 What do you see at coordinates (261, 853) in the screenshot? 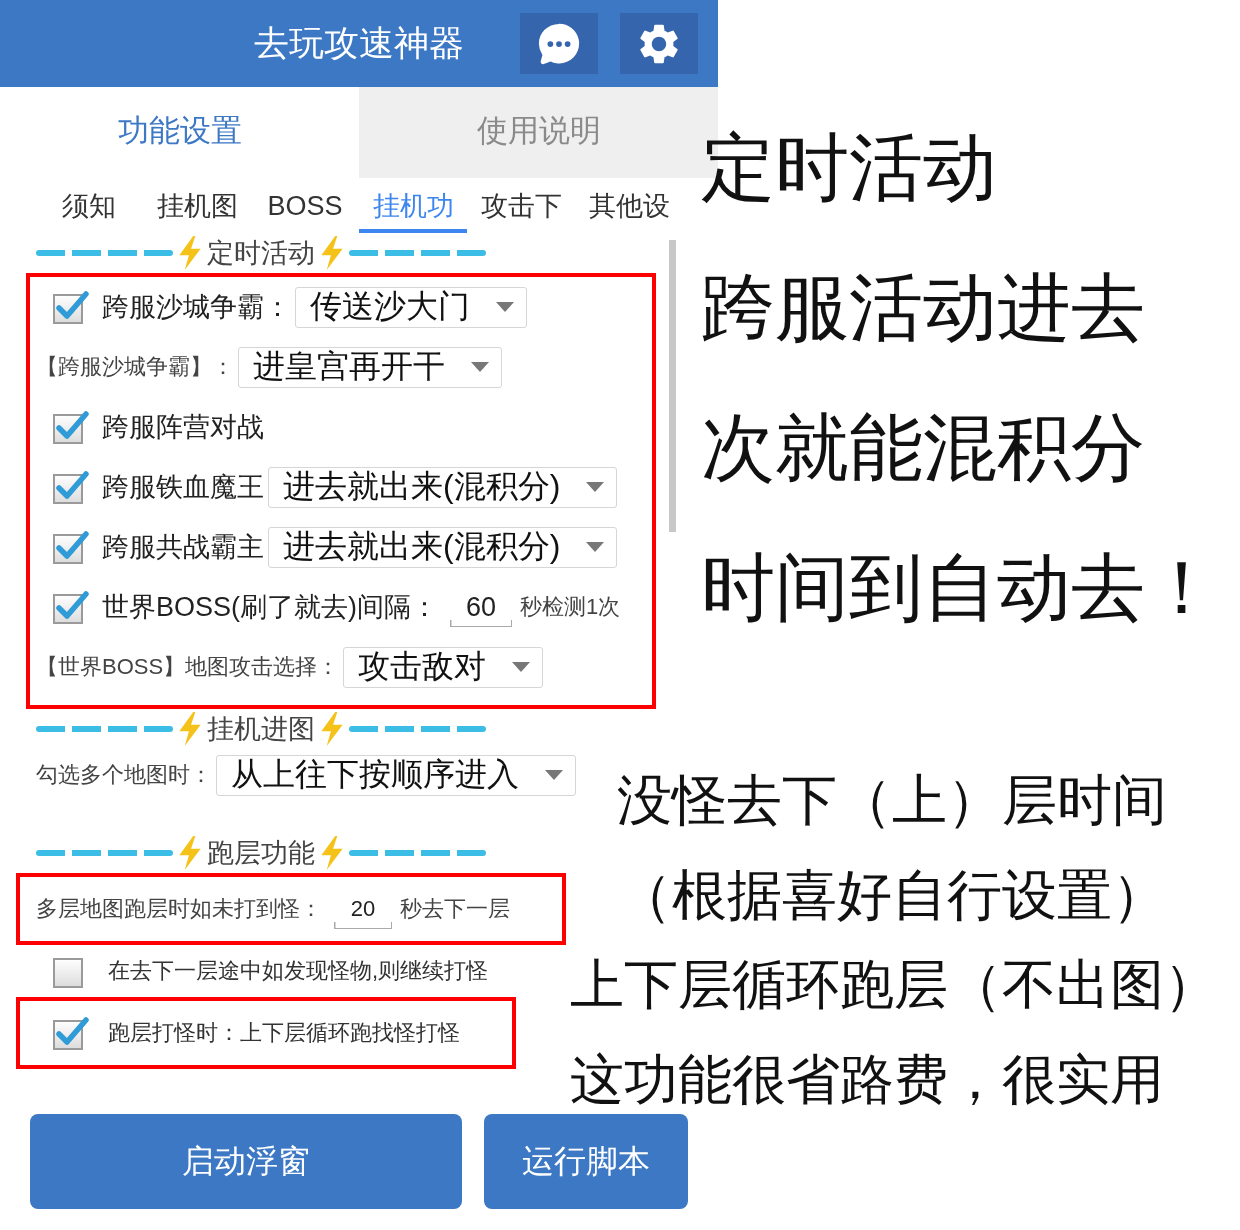
I see `section-title: 跑层功能` at bounding box center [261, 853].